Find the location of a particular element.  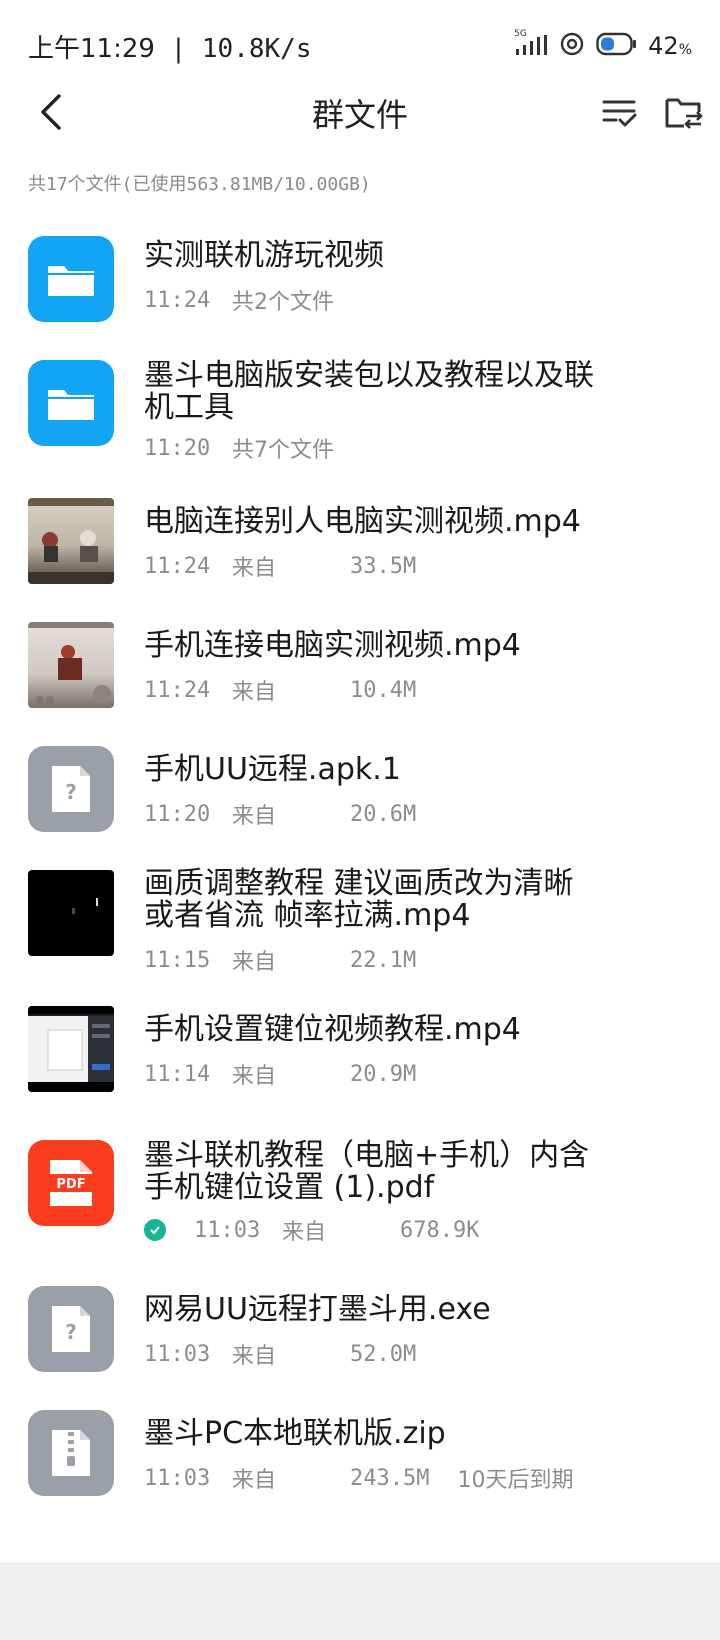

folder-sync-icon is located at coordinates (684, 113).